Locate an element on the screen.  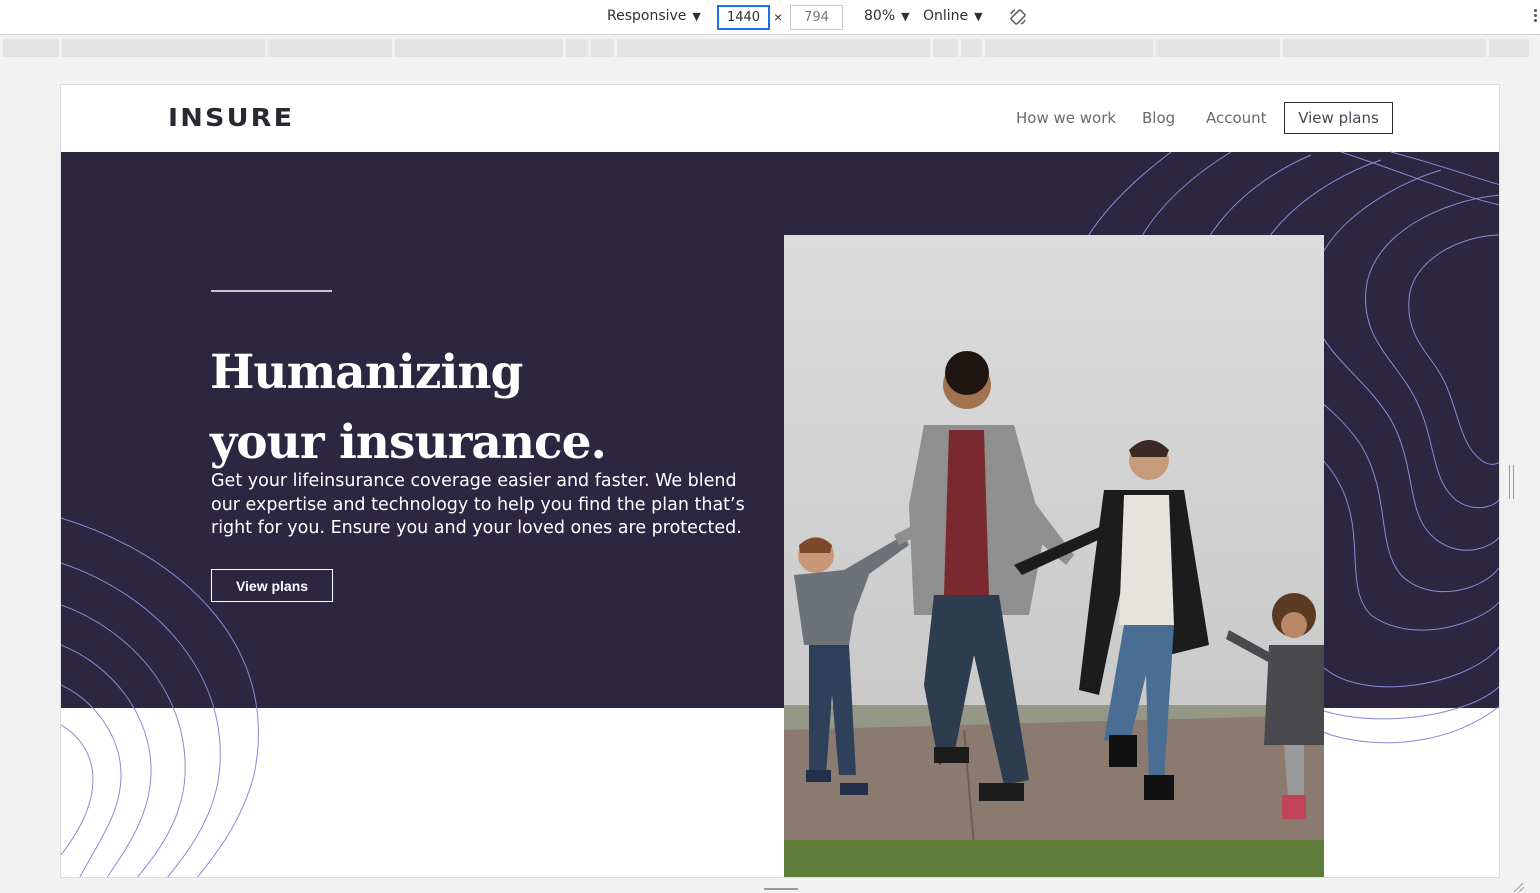
resize-handle-bottom is located at coordinates (781, 889).